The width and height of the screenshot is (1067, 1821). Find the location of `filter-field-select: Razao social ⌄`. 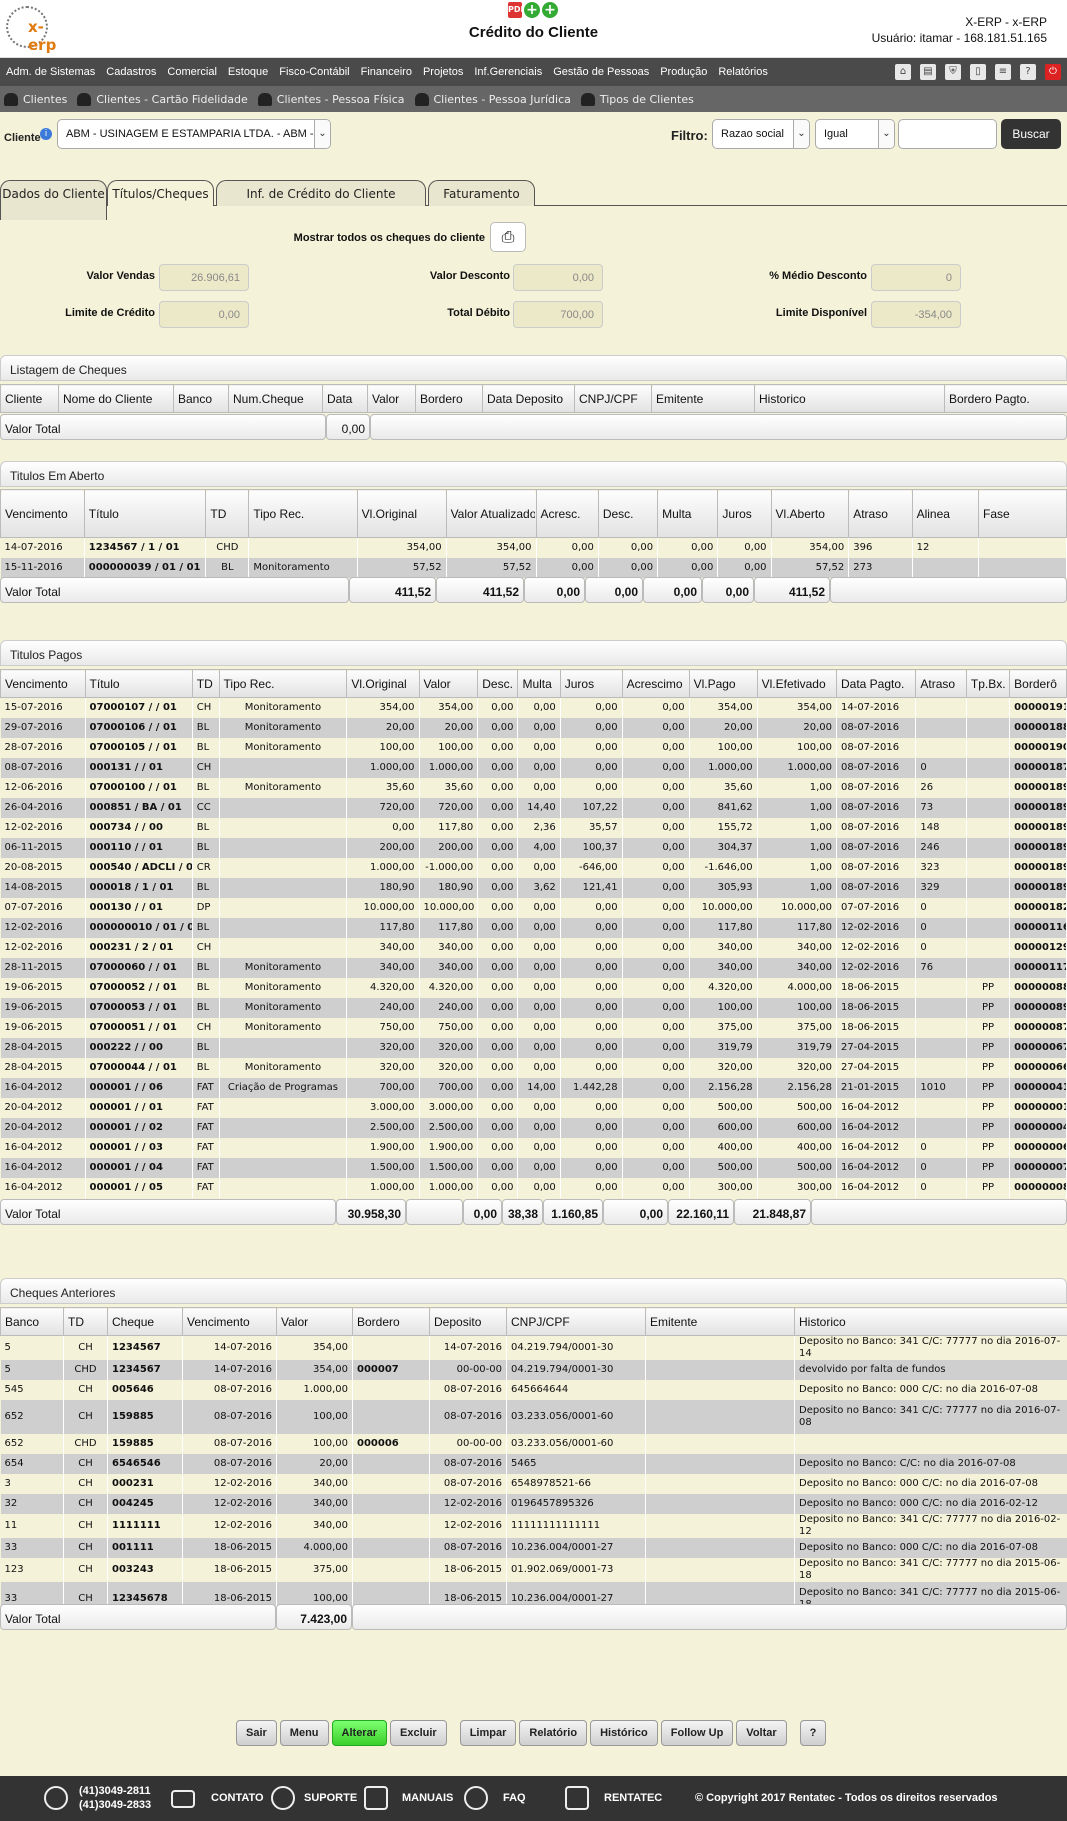

filter-field-select: Razao social ⌄ is located at coordinates (761, 134).